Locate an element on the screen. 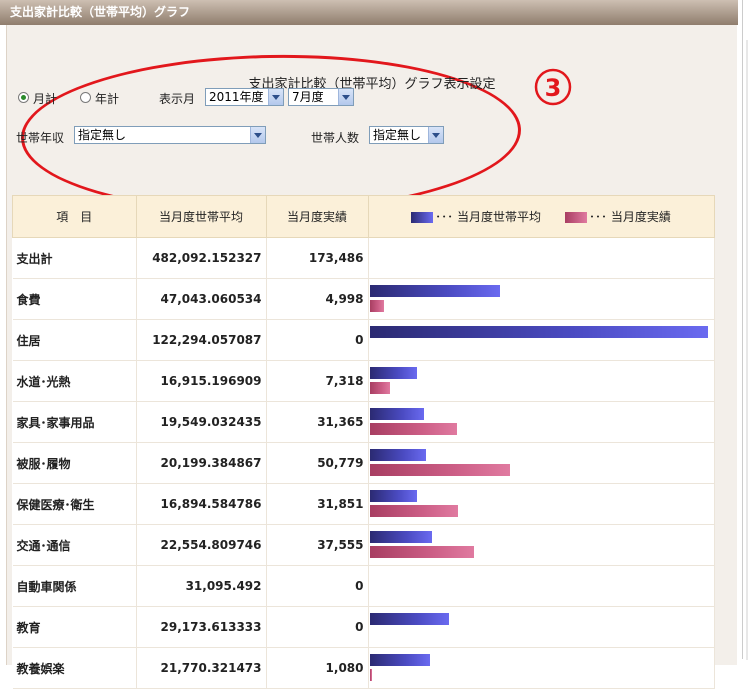 Image resolution: width=750 pixels, height=689 pixels. year-select-value: 2011年度 is located at coordinates (236, 97).